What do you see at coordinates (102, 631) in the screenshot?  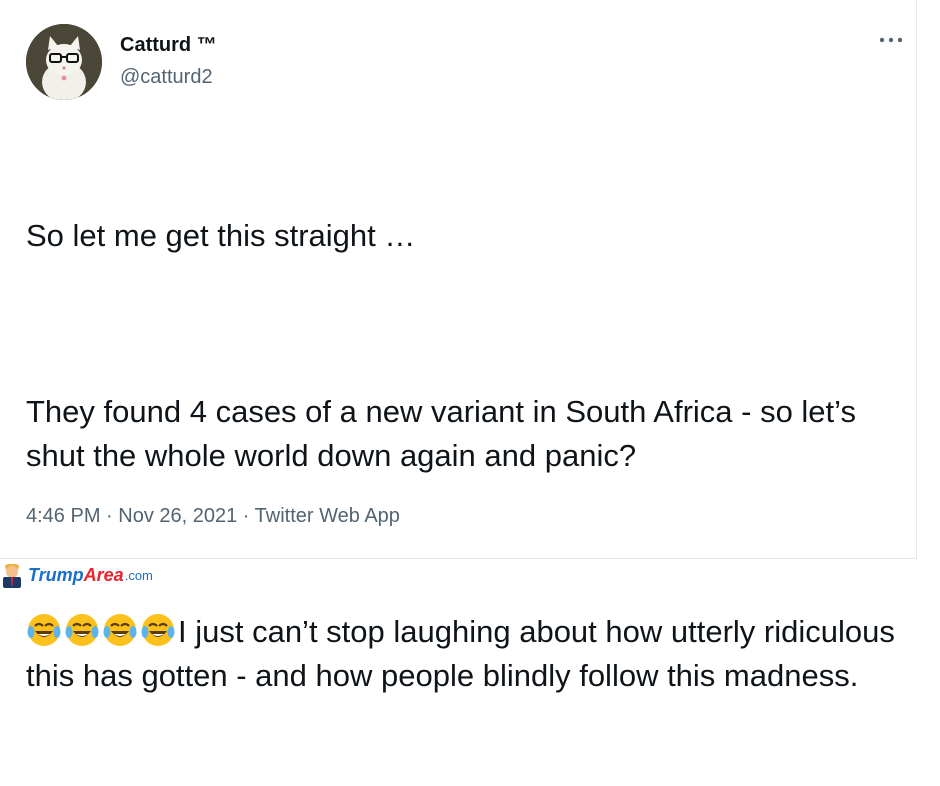 I see `emoji-row` at bounding box center [102, 631].